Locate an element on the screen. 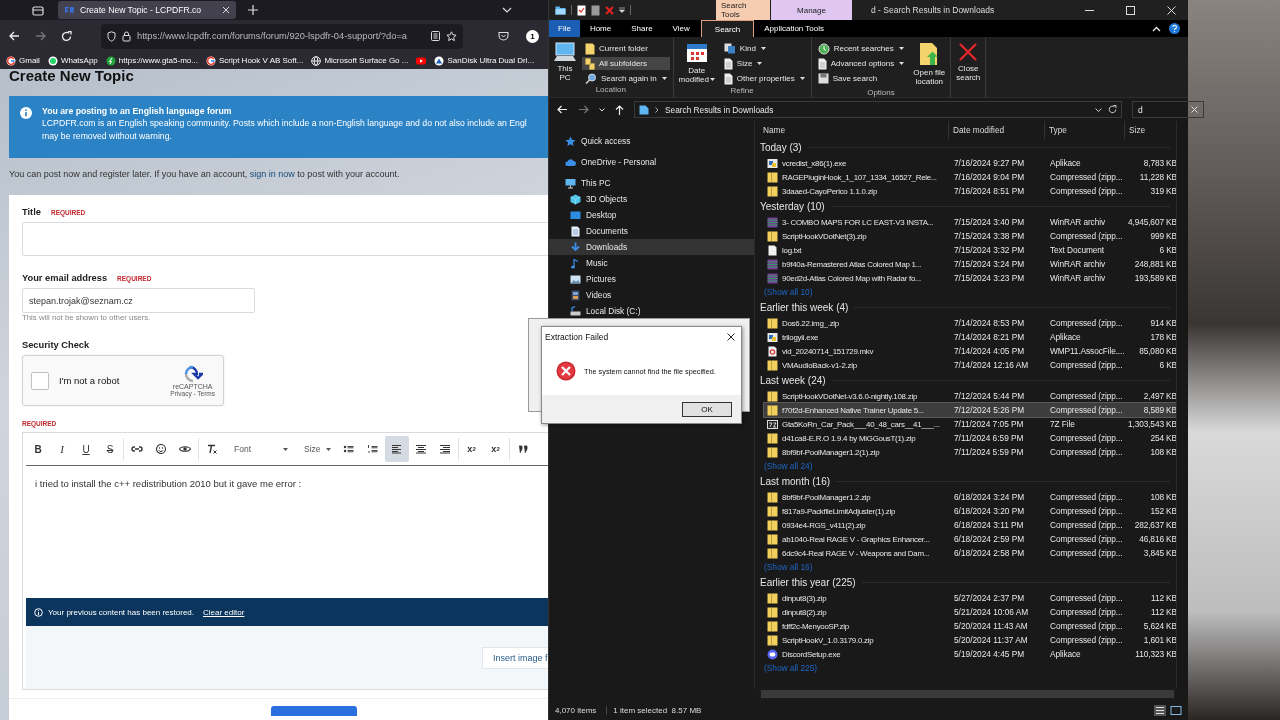  dropdown-button: Size is located at coordinates (315, 449).